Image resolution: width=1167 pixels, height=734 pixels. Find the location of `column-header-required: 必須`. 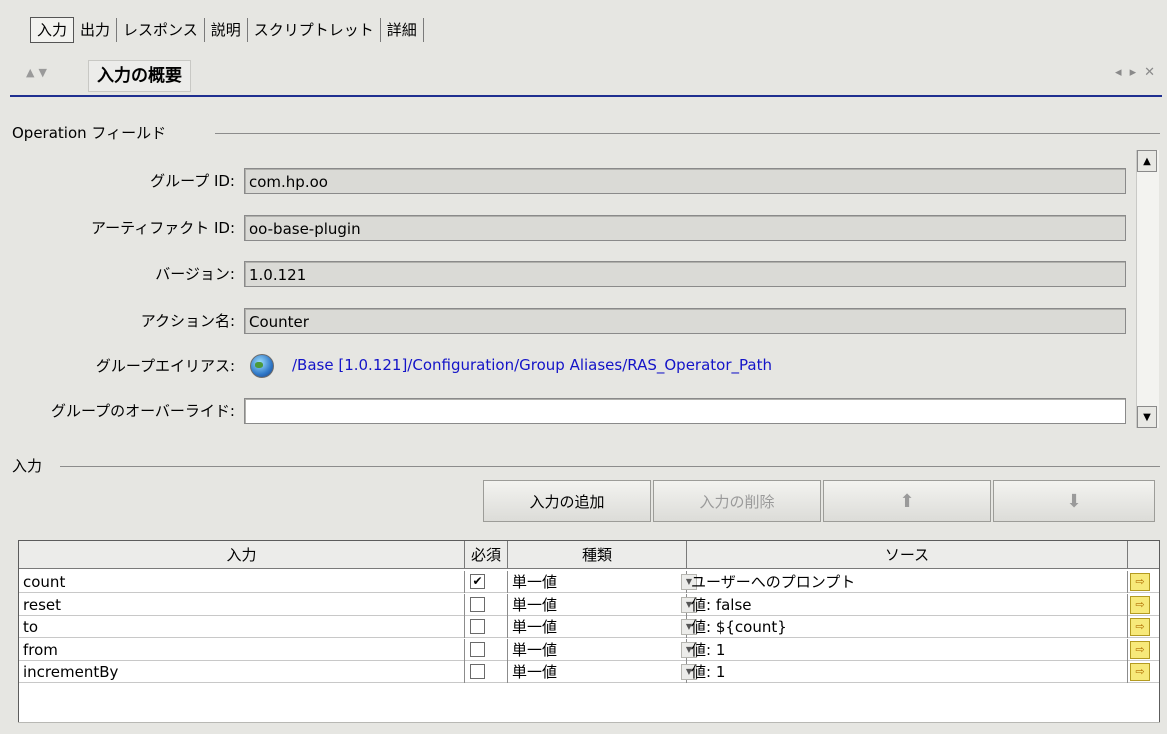

column-header-required: 必須 is located at coordinates (486, 555).